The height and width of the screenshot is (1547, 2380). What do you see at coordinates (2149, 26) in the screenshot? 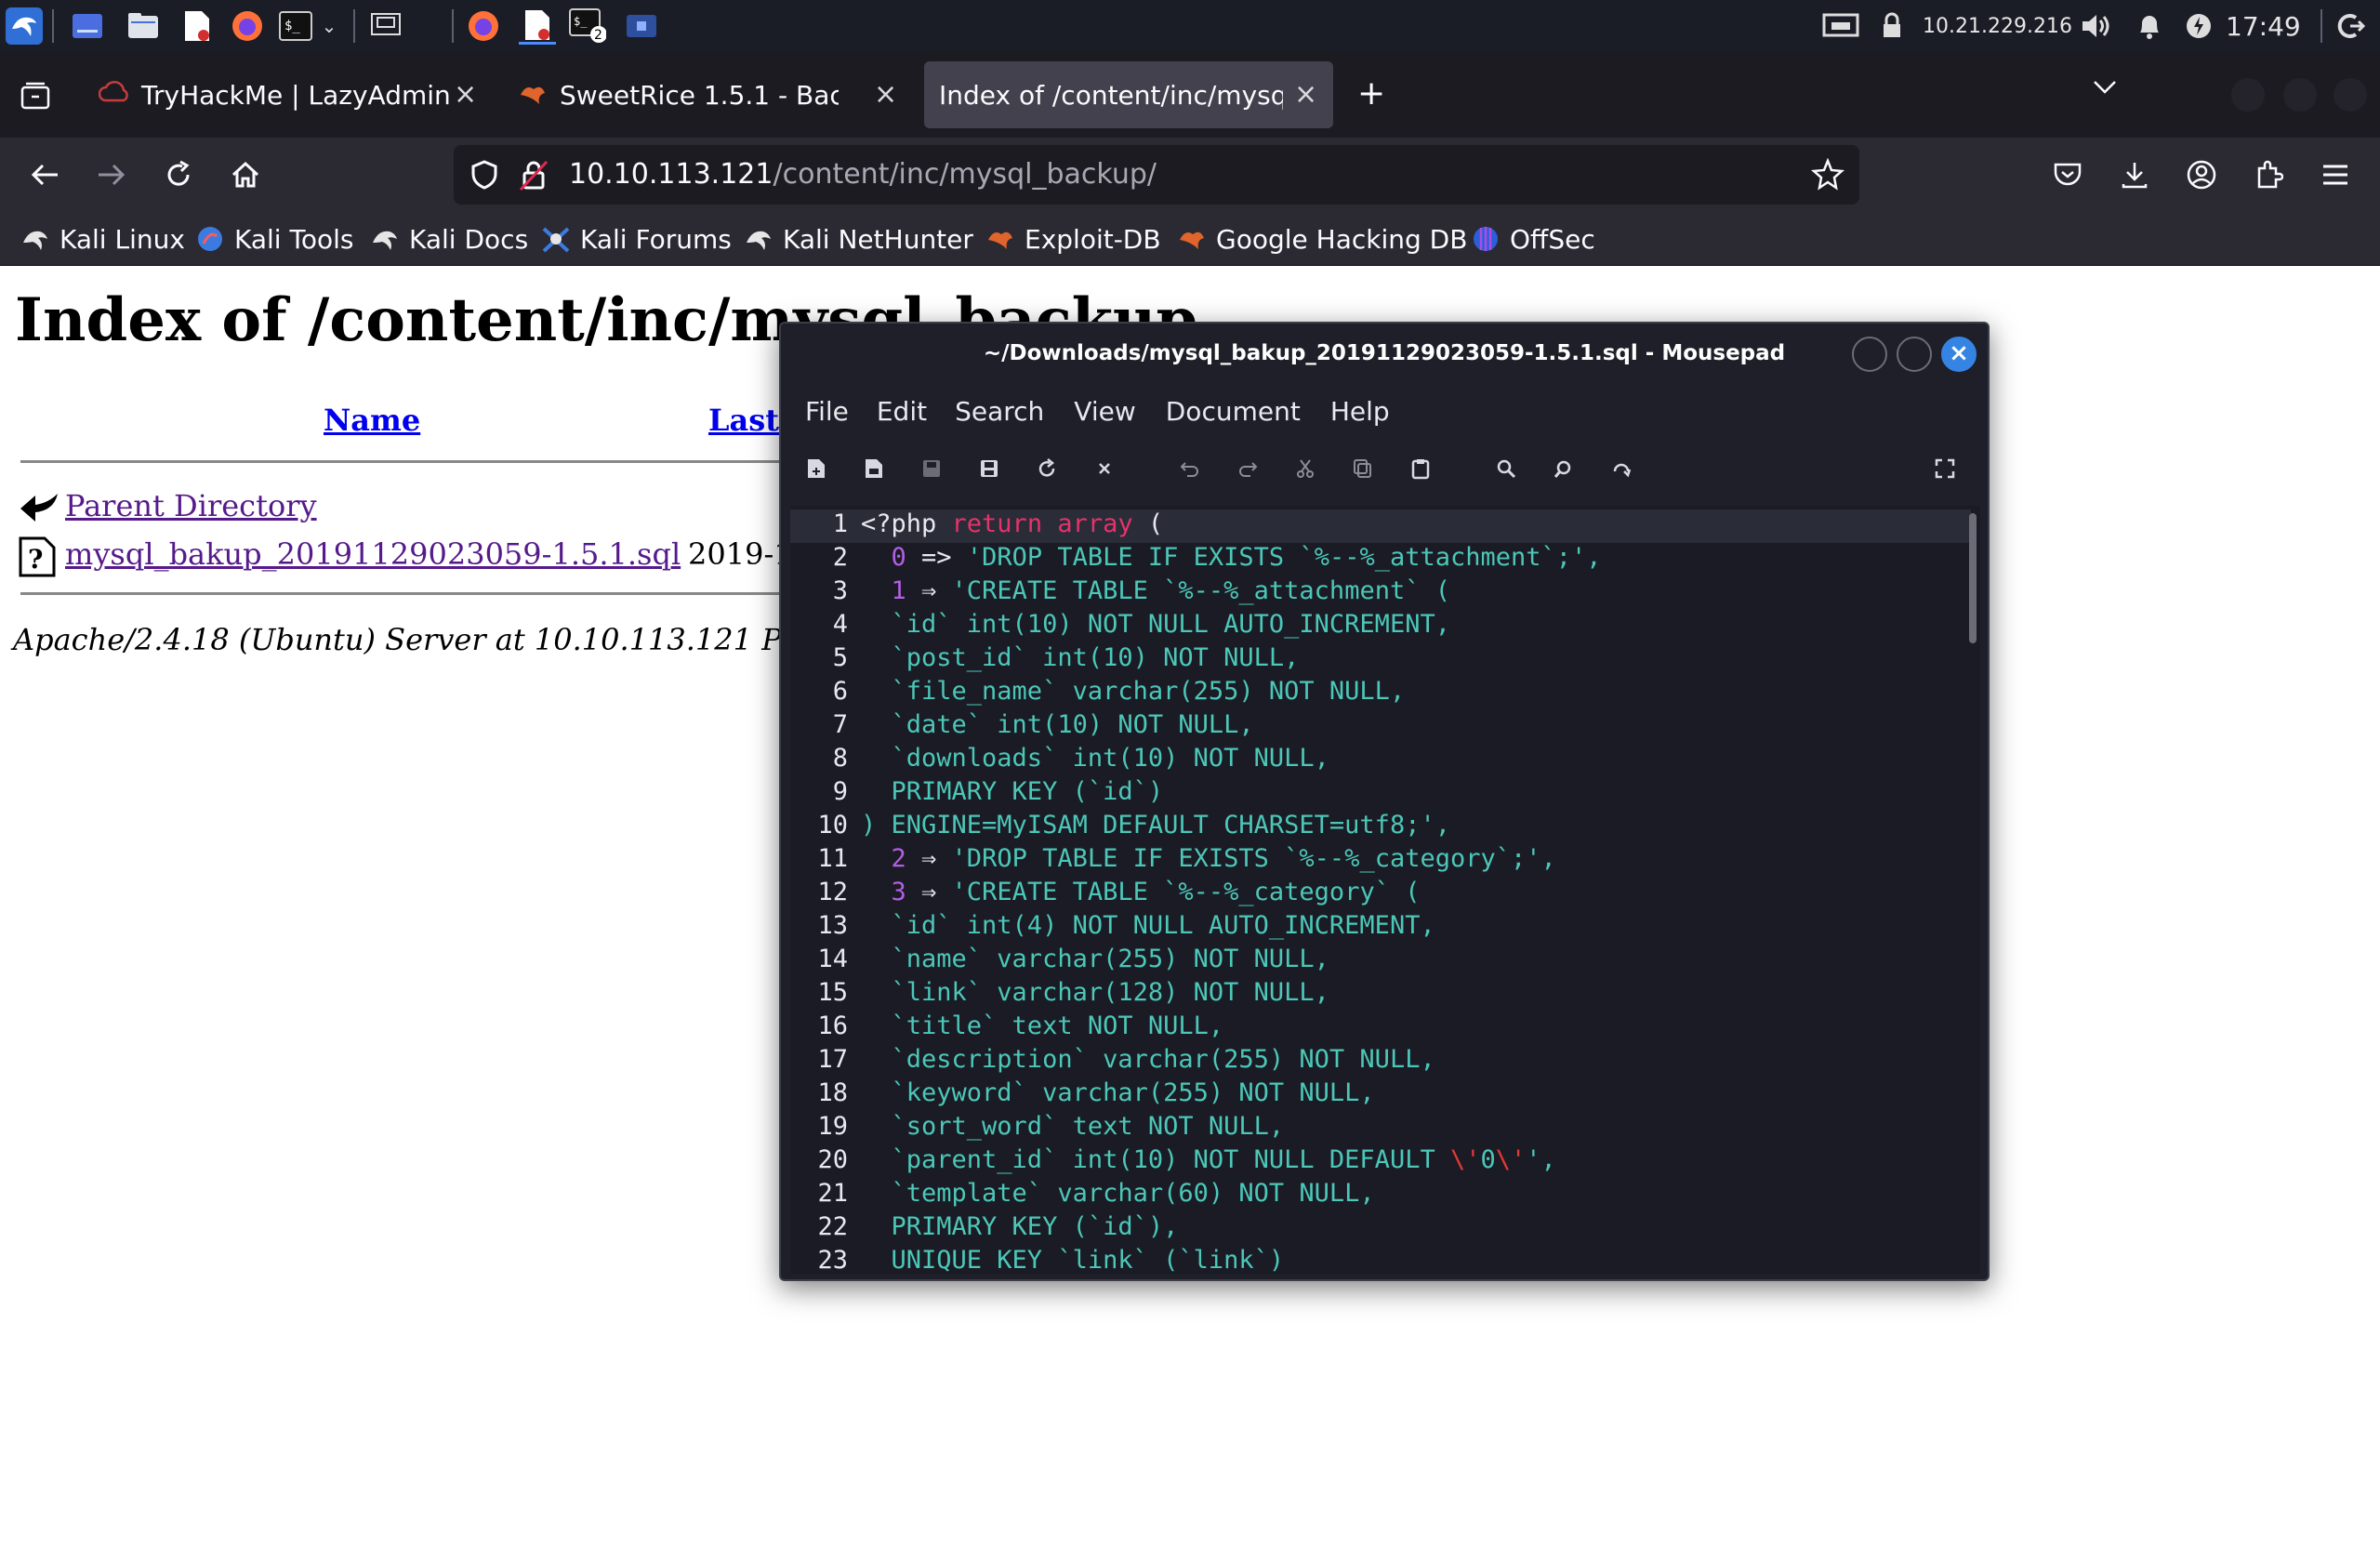
I see `notifications-bell-icon` at bounding box center [2149, 26].